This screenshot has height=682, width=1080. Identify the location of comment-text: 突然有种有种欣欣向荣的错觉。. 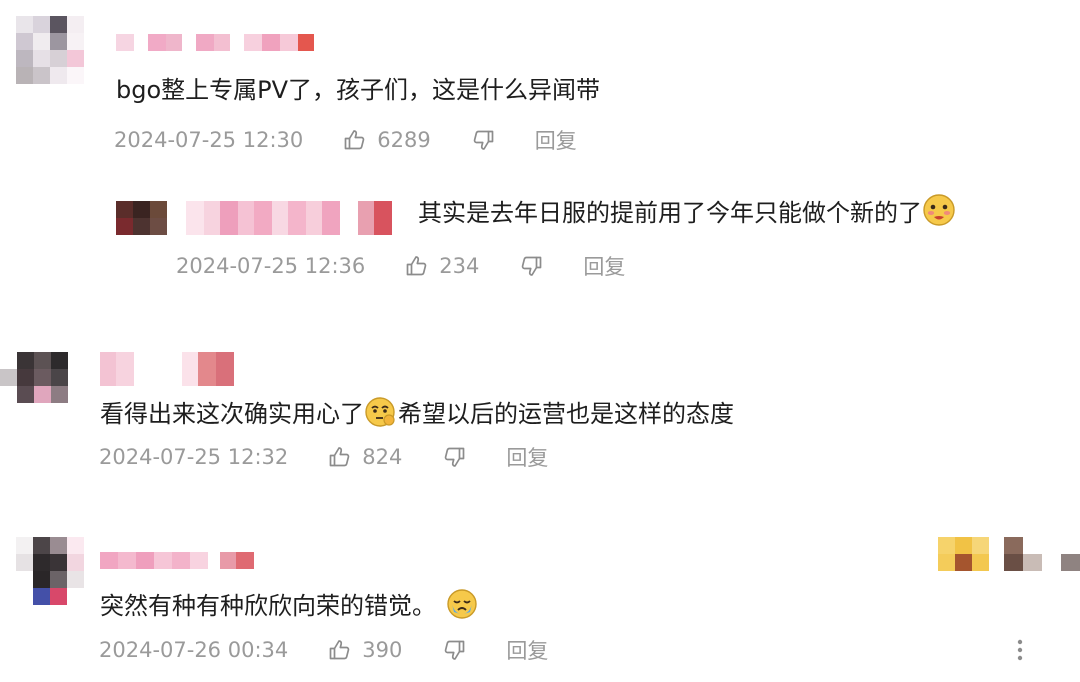
(289, 607).